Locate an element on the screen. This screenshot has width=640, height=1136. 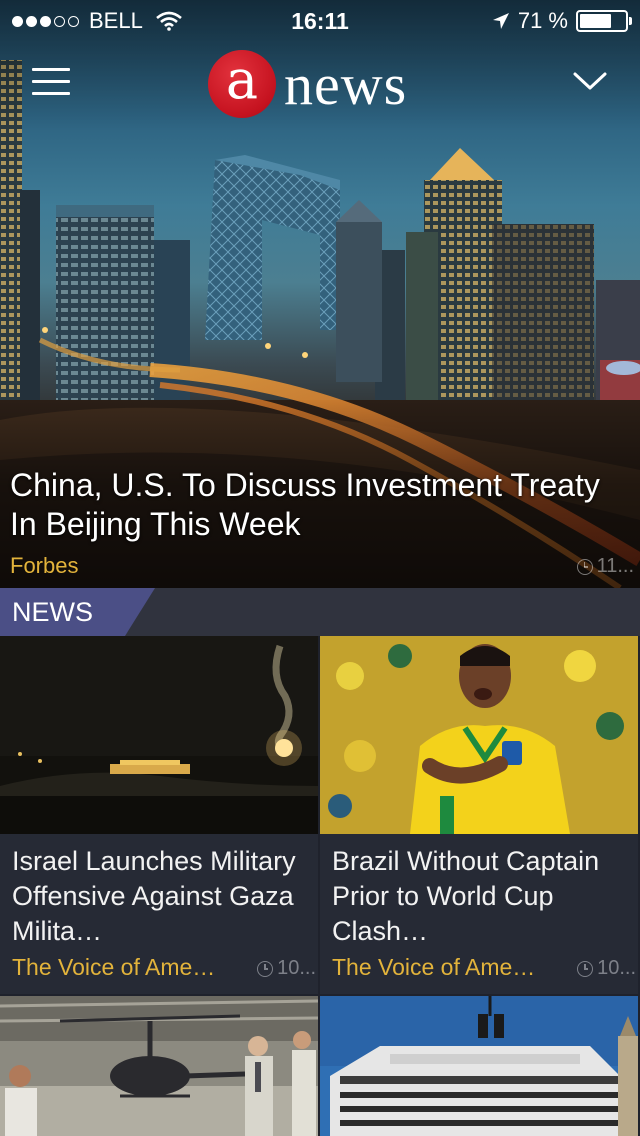
location-arrow-icon is located at coordinates (500, 21).